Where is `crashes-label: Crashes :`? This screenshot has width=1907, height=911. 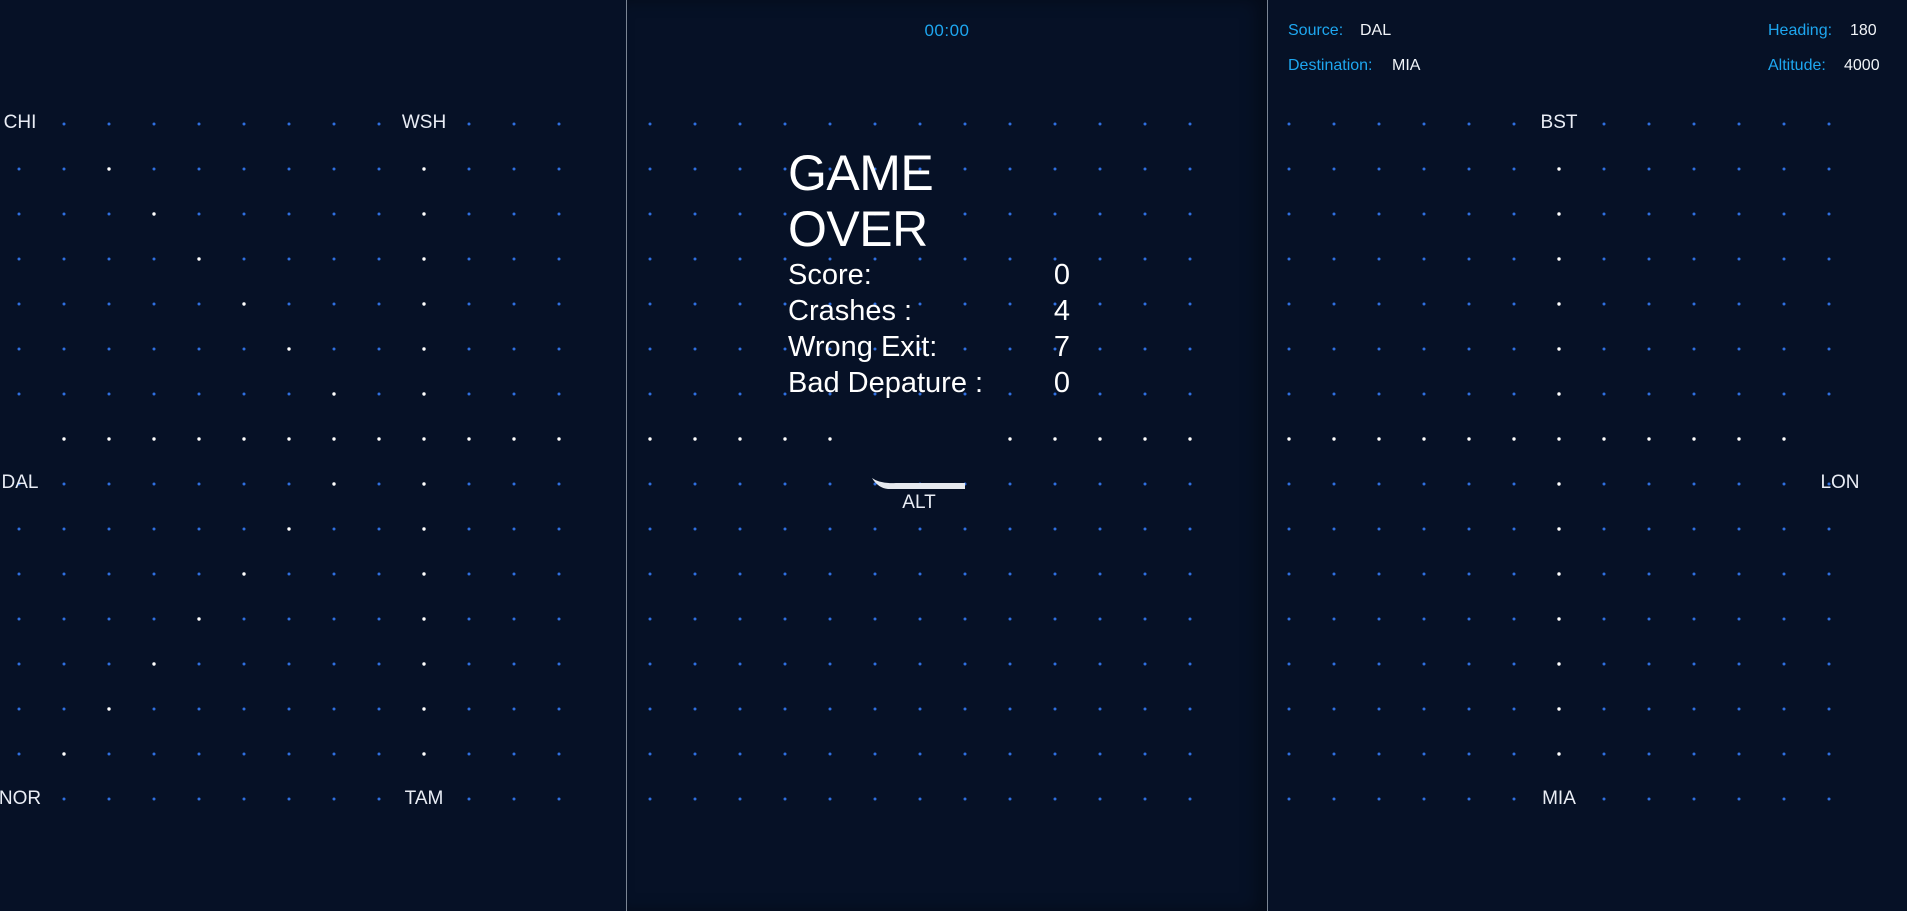
crashes-label: Crashes : is located at coordinates (850, 311).